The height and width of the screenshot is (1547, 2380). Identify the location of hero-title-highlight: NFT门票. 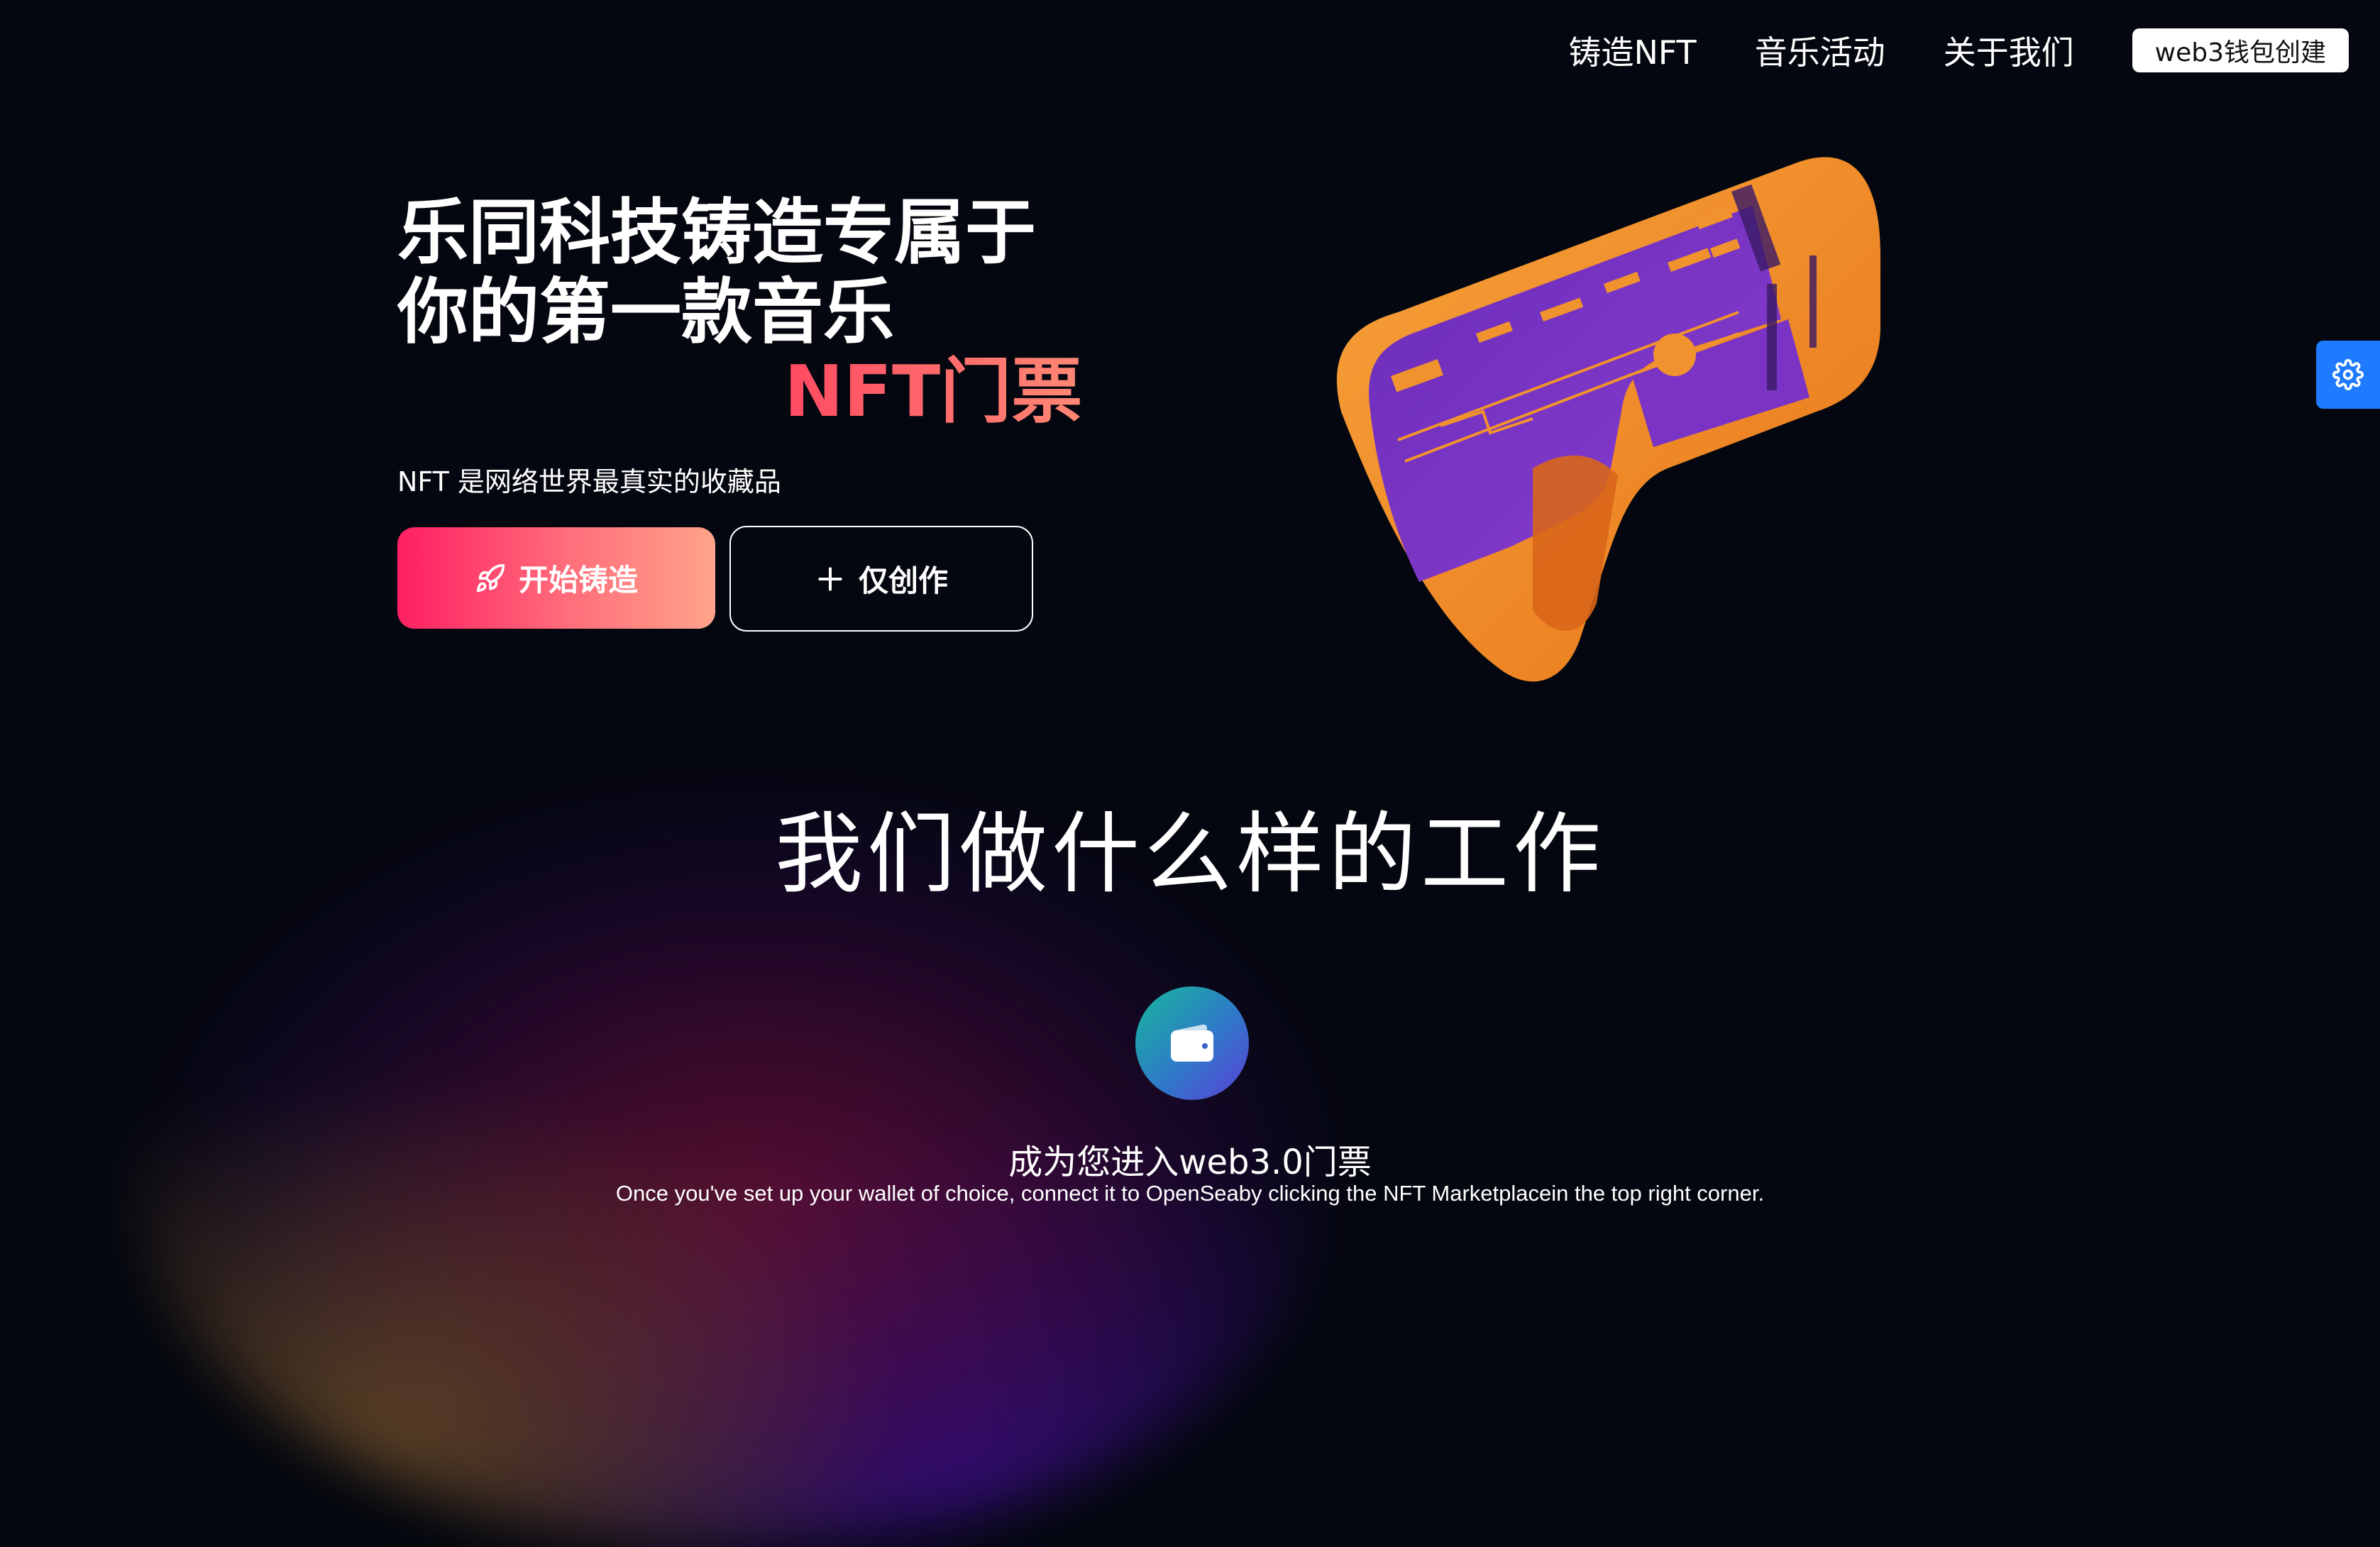
(938, 392).